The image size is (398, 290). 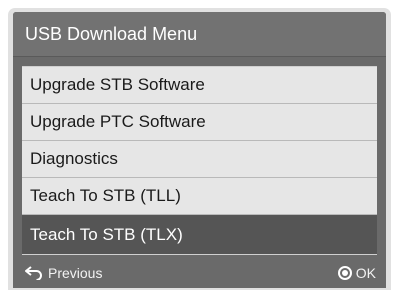 I want to click on menu-item-upgrade-ptc-software: Upgrade PTC Software, so click(x=199, y=122).